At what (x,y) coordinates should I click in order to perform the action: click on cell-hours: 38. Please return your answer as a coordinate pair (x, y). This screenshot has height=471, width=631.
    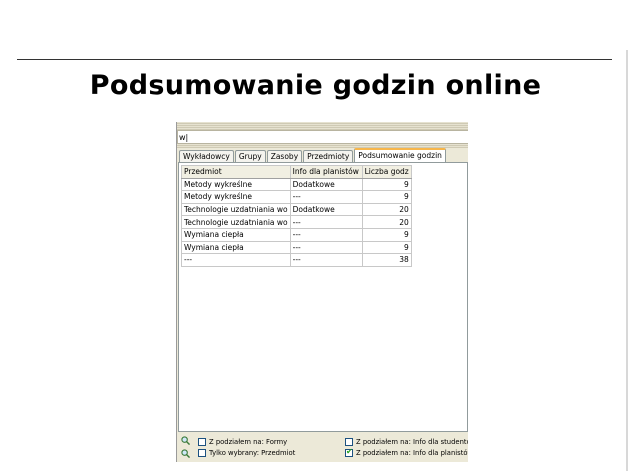
    Looking at the image, I should click on (386, 260).